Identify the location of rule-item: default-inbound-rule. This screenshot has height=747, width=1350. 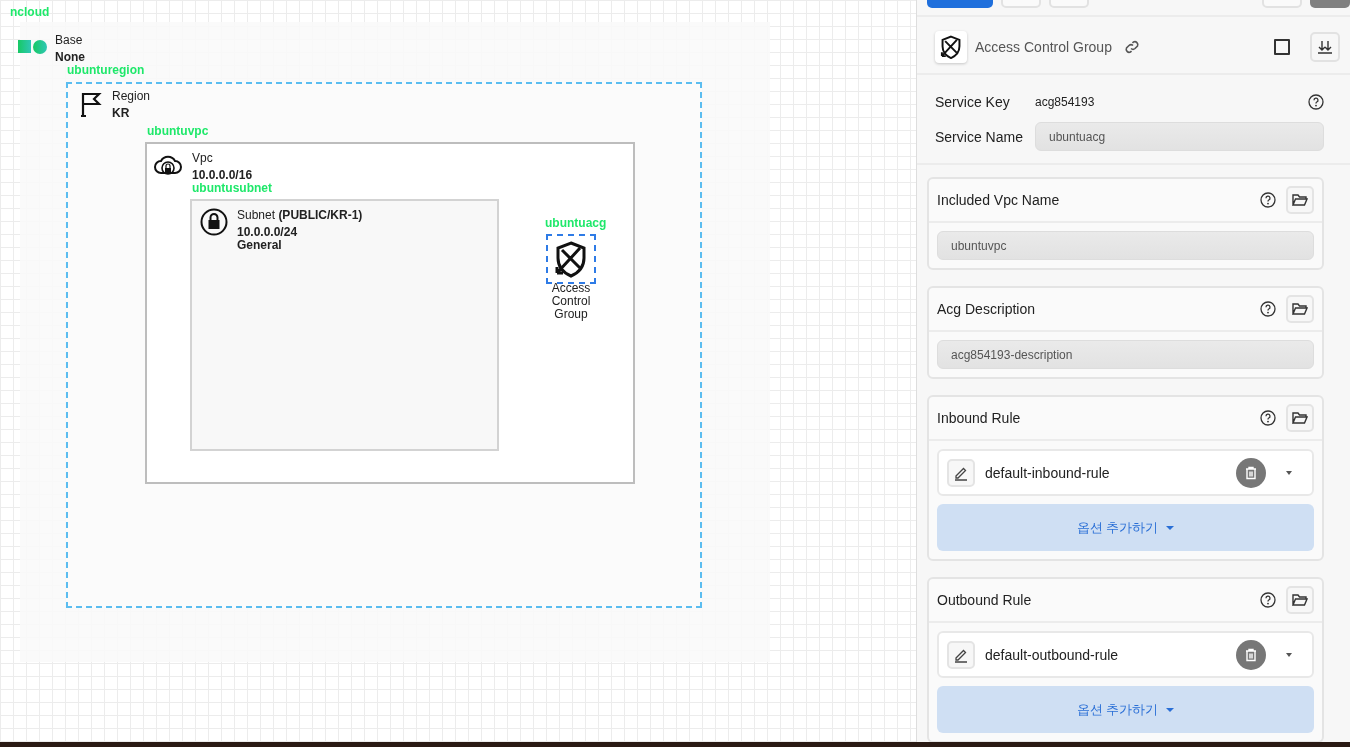
(1125, 472).